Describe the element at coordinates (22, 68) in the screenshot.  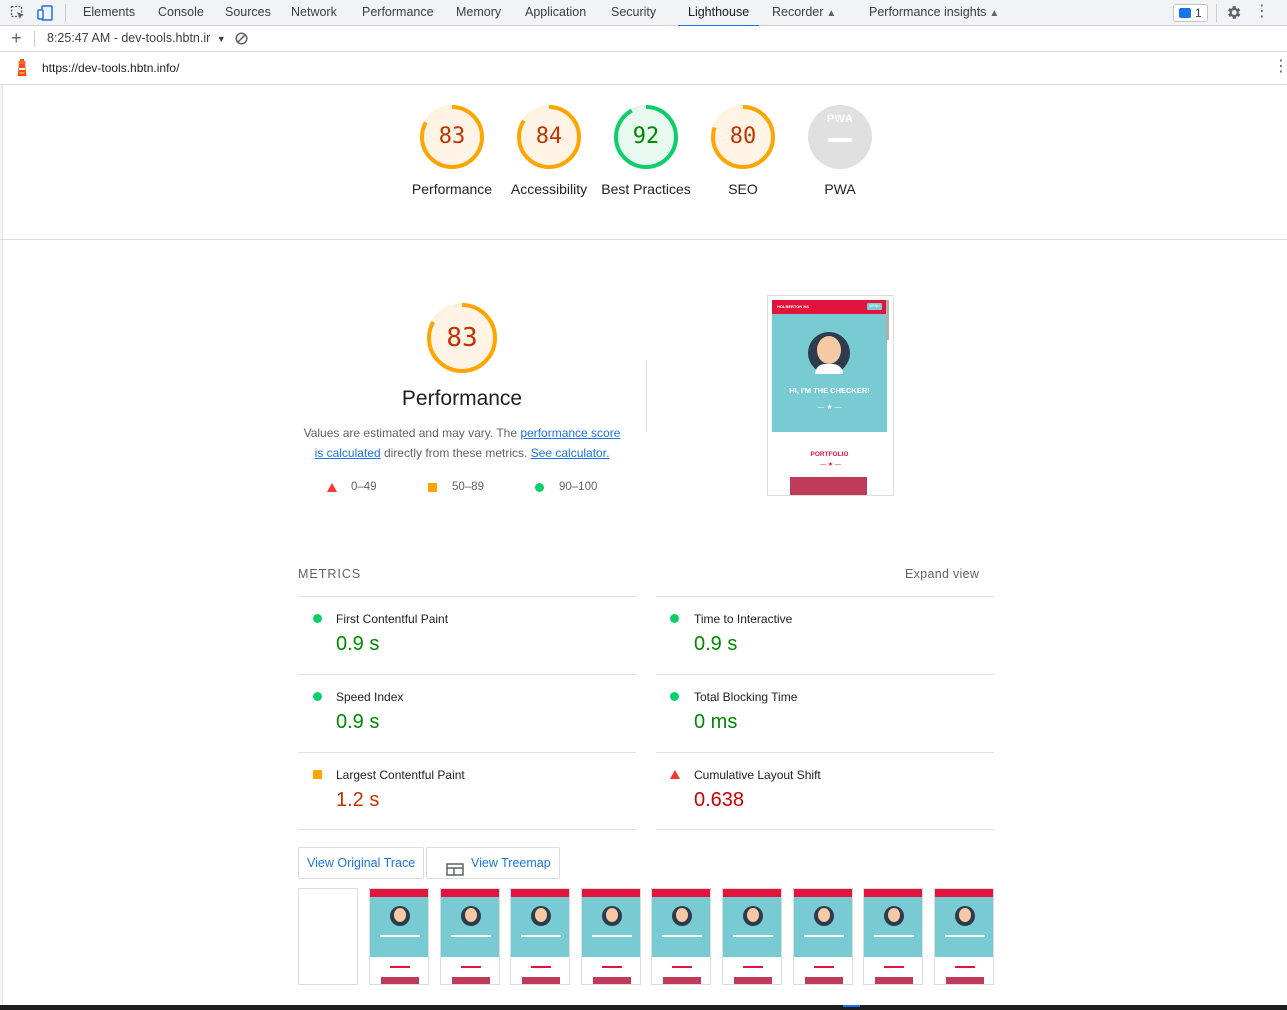
I see `lighthouse-logo-icon` at that location.